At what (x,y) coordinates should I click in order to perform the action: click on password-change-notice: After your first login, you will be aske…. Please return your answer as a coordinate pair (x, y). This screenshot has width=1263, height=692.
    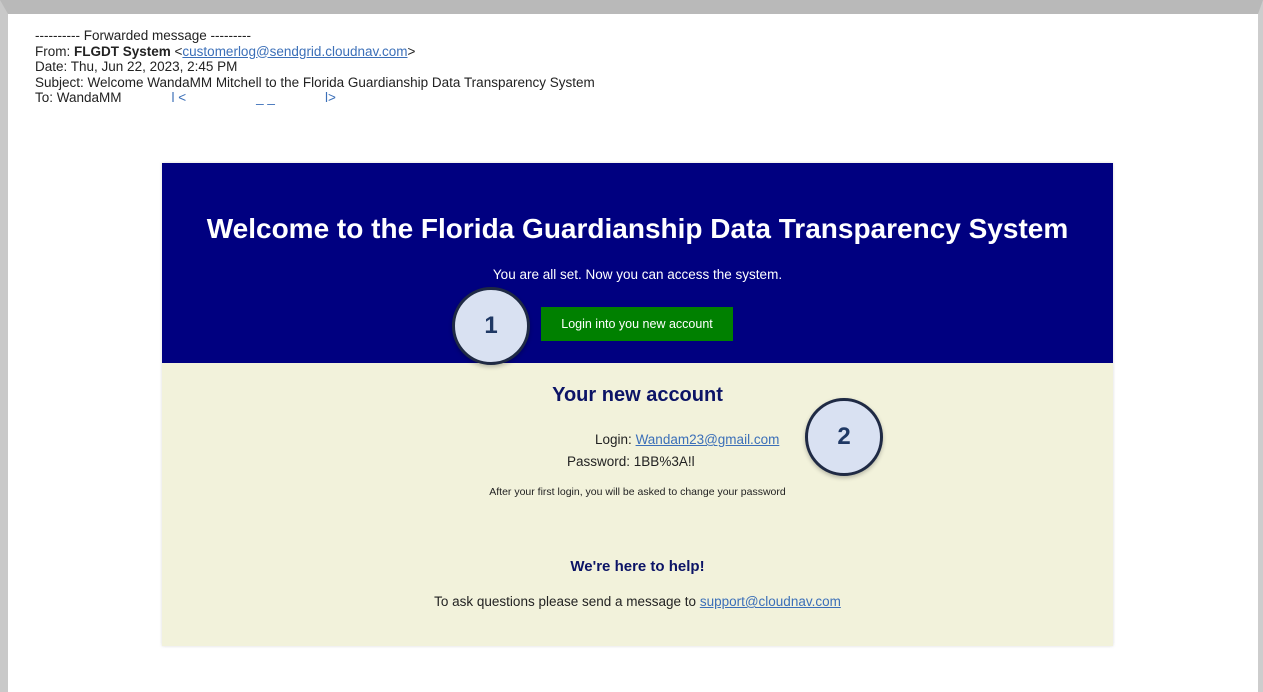
    Looking at the image, I should click on (637, 492).